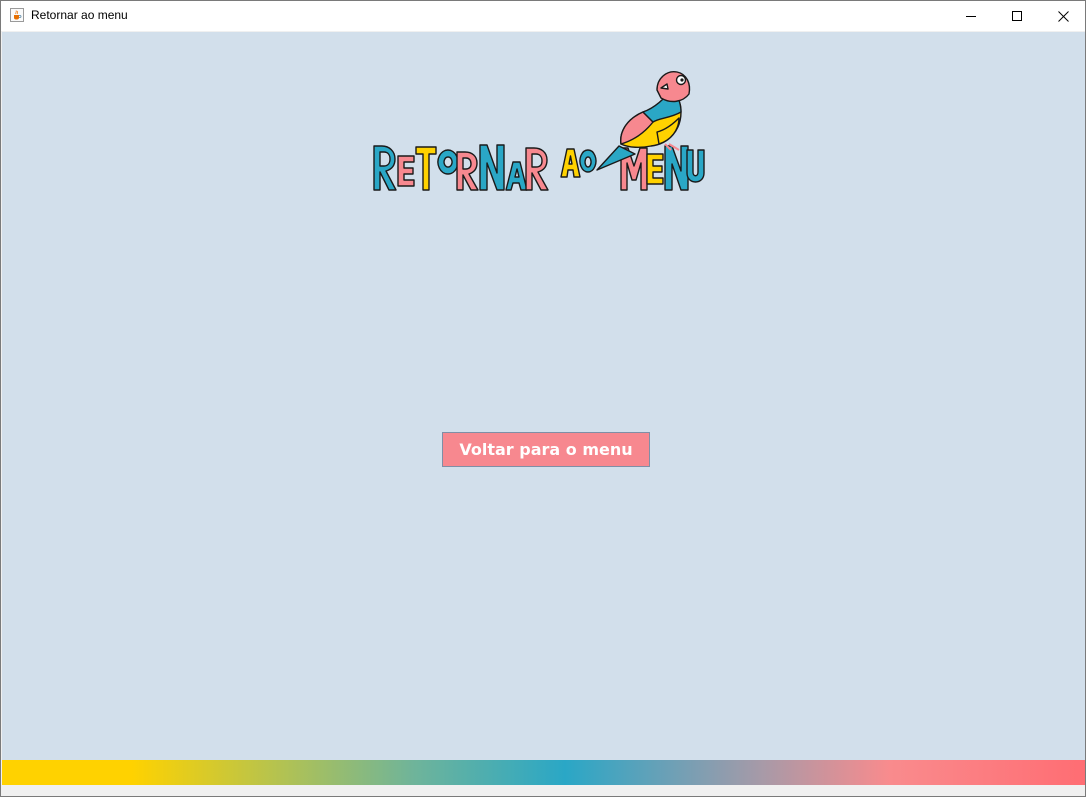  I want to click on close-icon, so click(1063, 16).